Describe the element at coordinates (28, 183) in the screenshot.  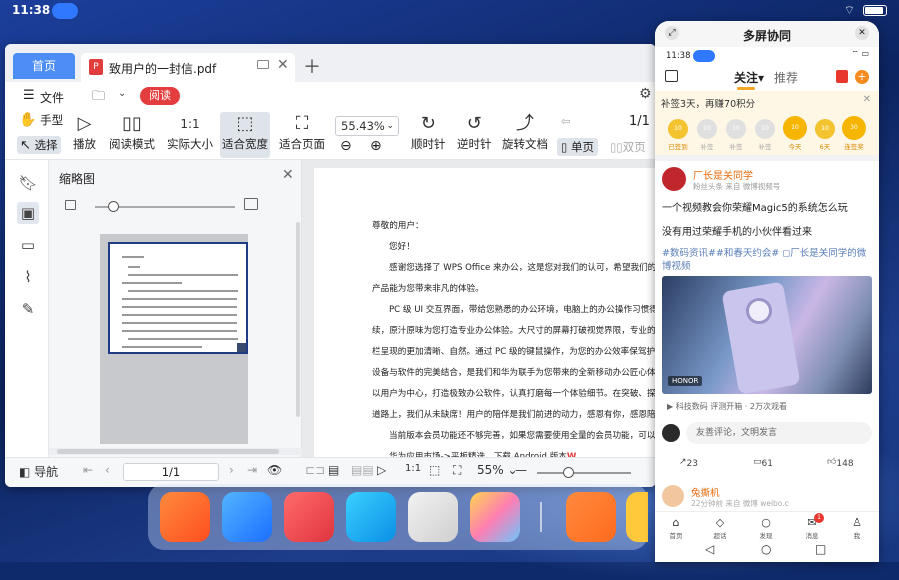
I see `bookmark-icon: 🔖︎` at that location.